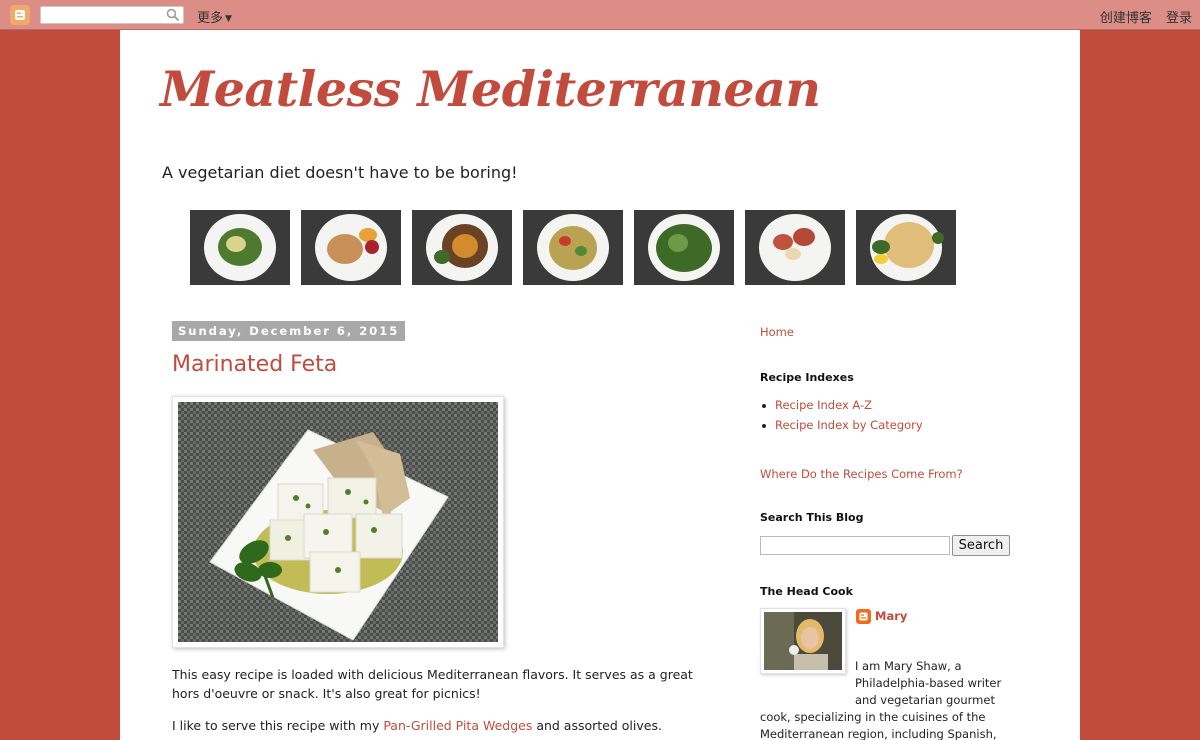 The image size is (1200, 740). Describe the element at coordinates (228, 19) in the screenshot. I see `caret-down-icon: ▼` at that location.